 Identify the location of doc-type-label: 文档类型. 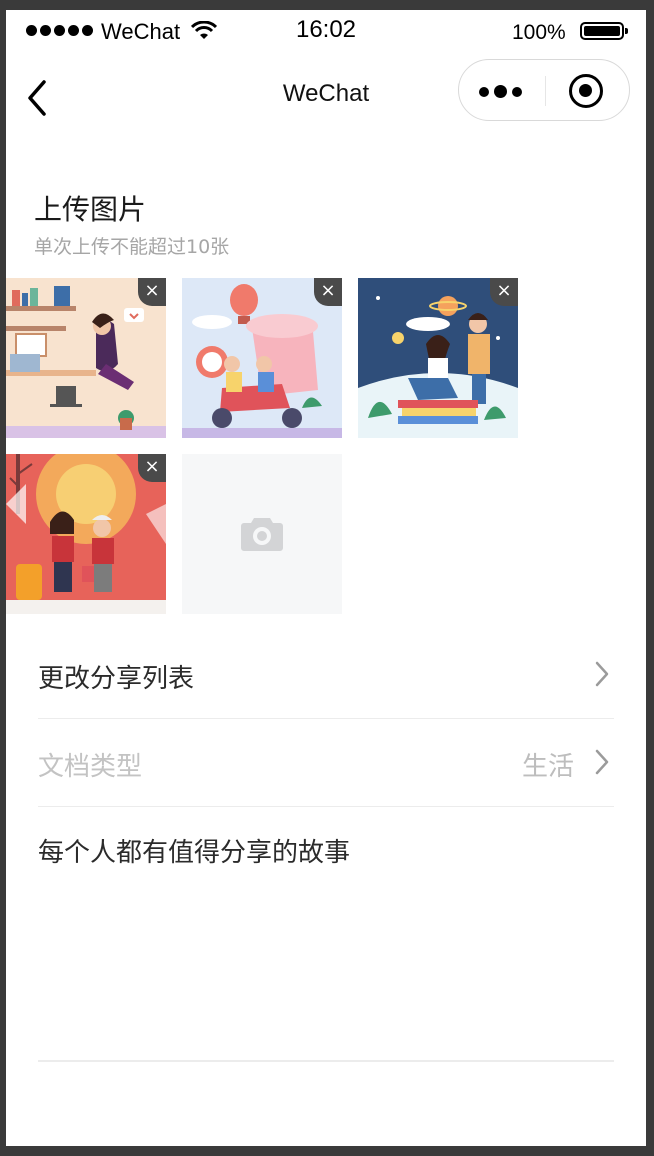
(90, 767).